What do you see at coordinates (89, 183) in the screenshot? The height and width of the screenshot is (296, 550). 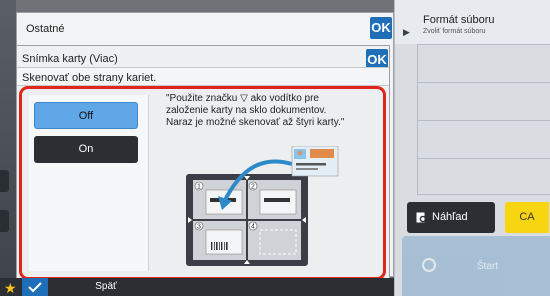 I see `option-panel: Off On` at bounding box center [89, 183].